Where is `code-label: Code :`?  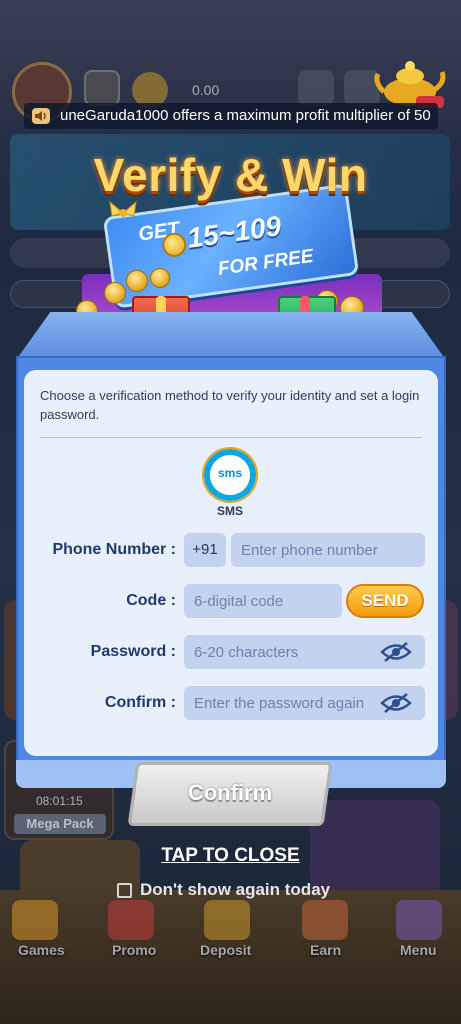 code-label: Code : is located at coordinates (151, 600).